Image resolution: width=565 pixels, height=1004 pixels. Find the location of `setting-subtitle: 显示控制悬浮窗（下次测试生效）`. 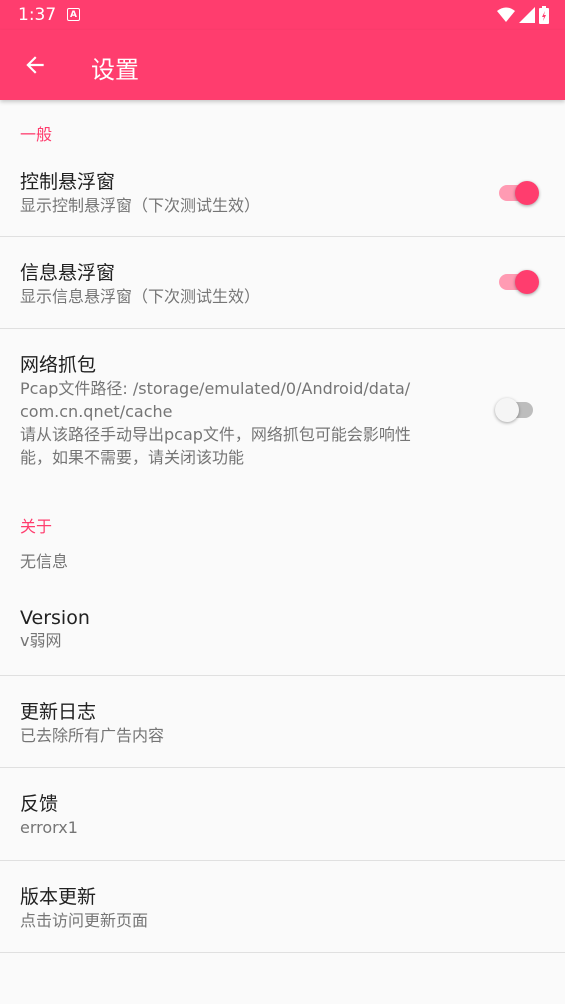

setting-subtitle: 显示控制悬浮窗（下次测试生效） is located at coordinates (140, 205).